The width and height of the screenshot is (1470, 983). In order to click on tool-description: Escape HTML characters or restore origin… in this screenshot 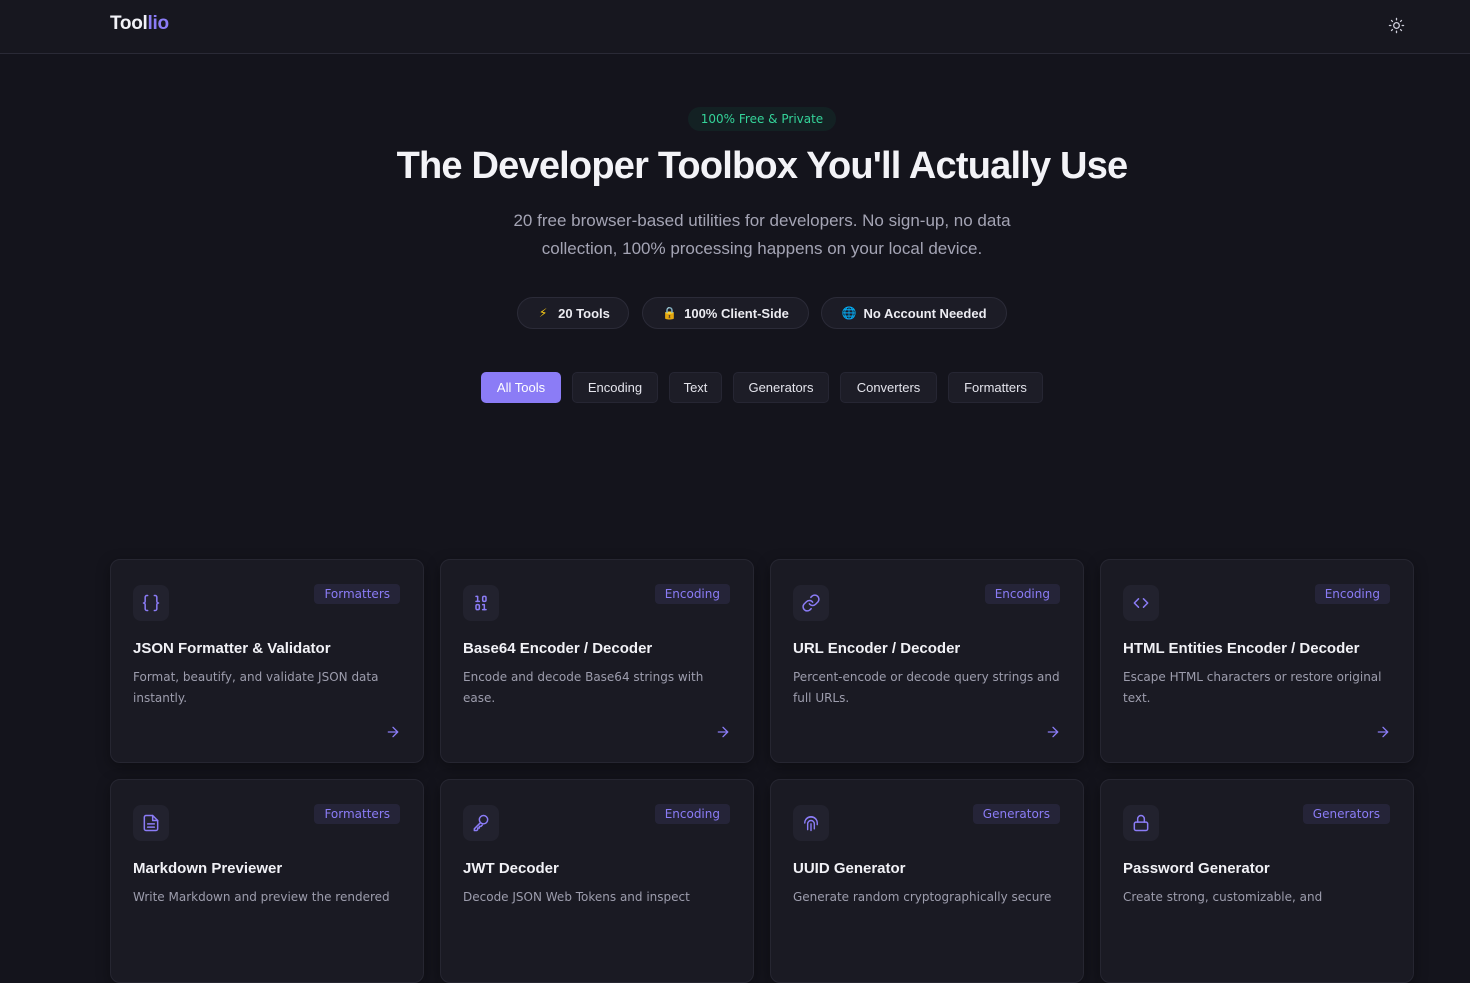, I will do `click(1252, 687)`.